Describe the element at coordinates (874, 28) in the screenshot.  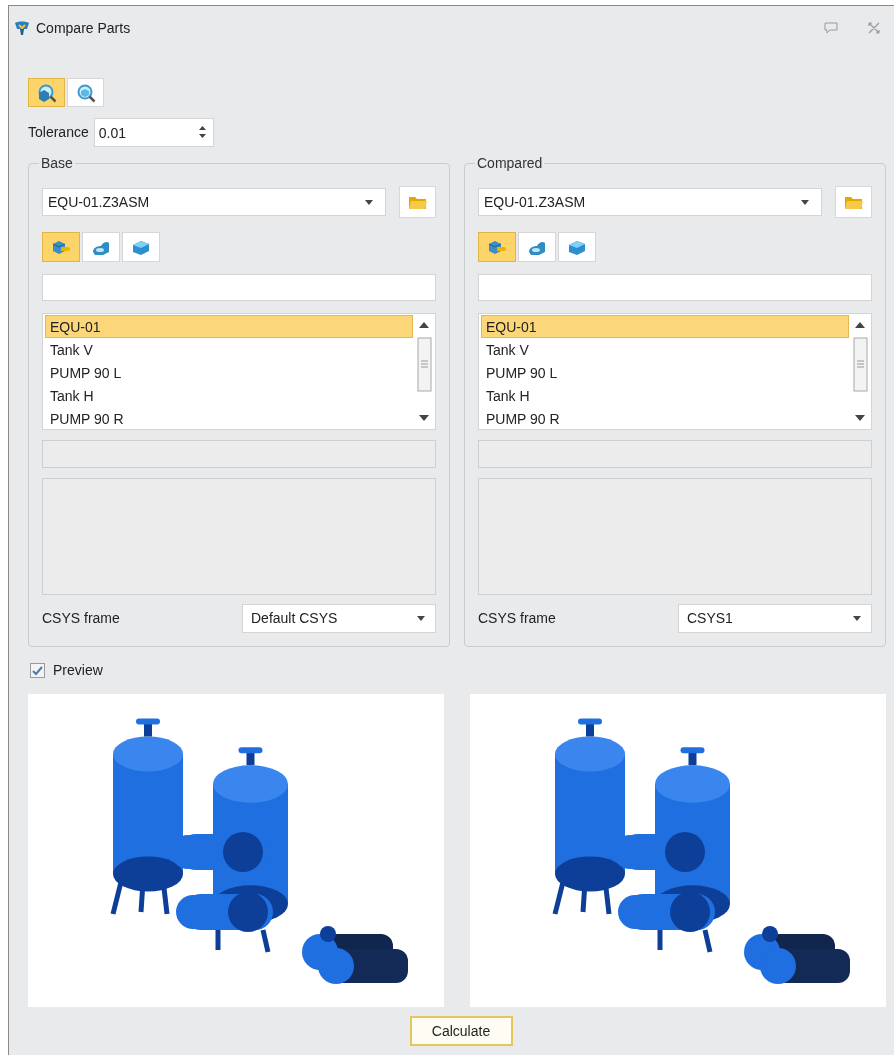
I see `close-icon` at that location.